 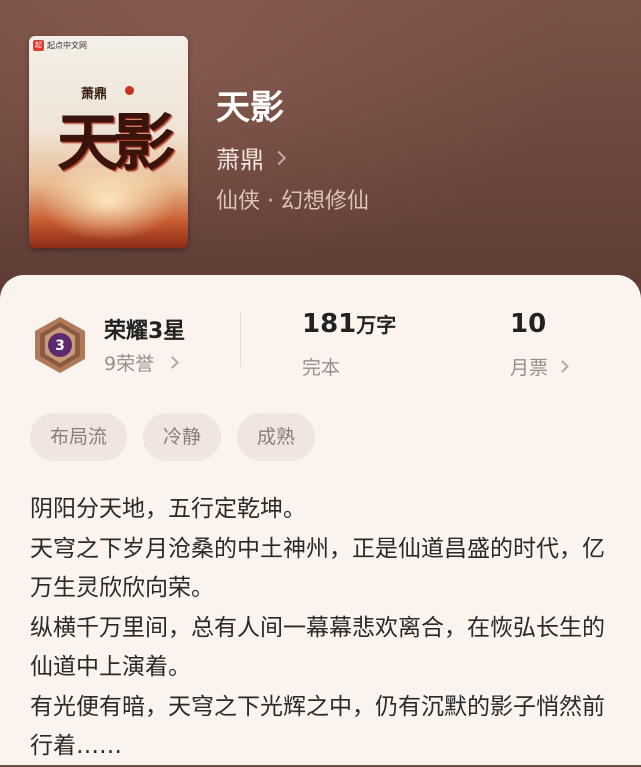 What do you see at coordinates (168, 509) in the screenshot?
I see `description-line: 阴阳分天地，五行定乾坤。` at bounding box center [168, 509].